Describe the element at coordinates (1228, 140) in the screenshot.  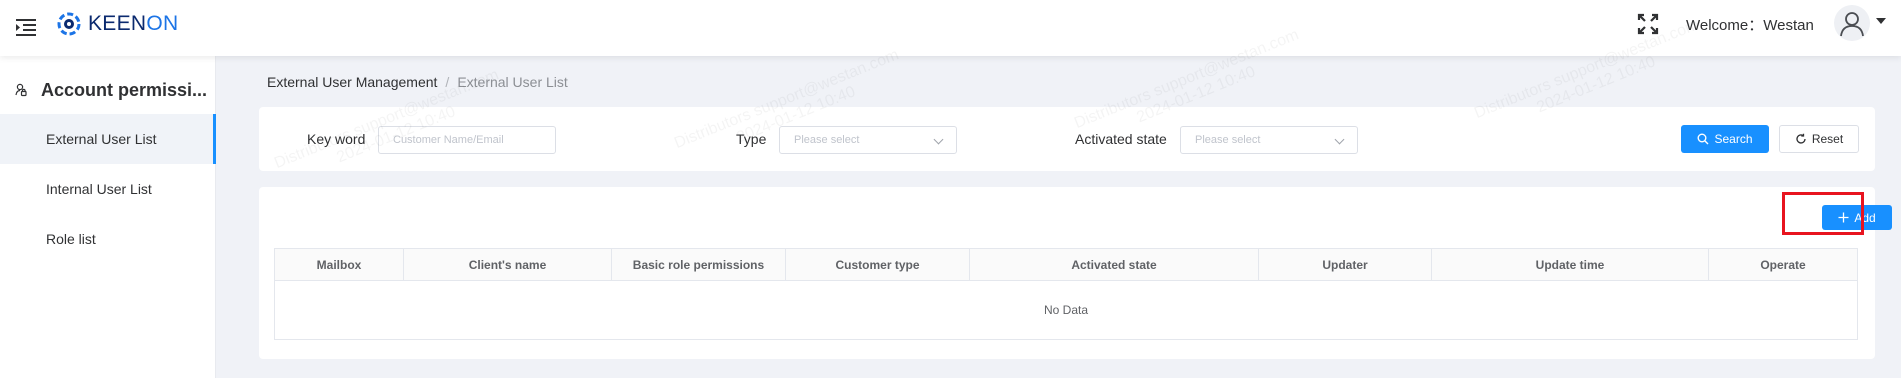
I see `activated-state-placeholder: Please select` at that location.